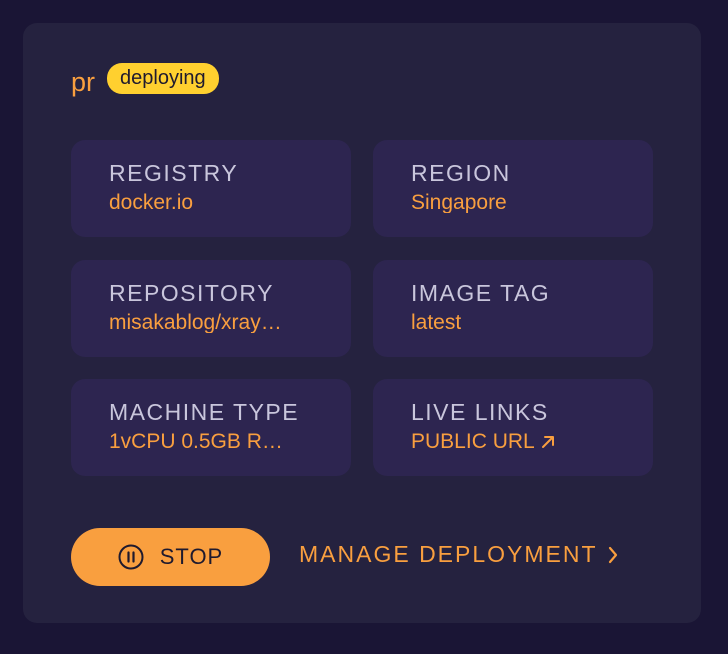 This screenshot has width=728, height=654. Describe the element at coordinates (547, 441) in the screenshot. I see `arrow-up-right-icon` at that location.